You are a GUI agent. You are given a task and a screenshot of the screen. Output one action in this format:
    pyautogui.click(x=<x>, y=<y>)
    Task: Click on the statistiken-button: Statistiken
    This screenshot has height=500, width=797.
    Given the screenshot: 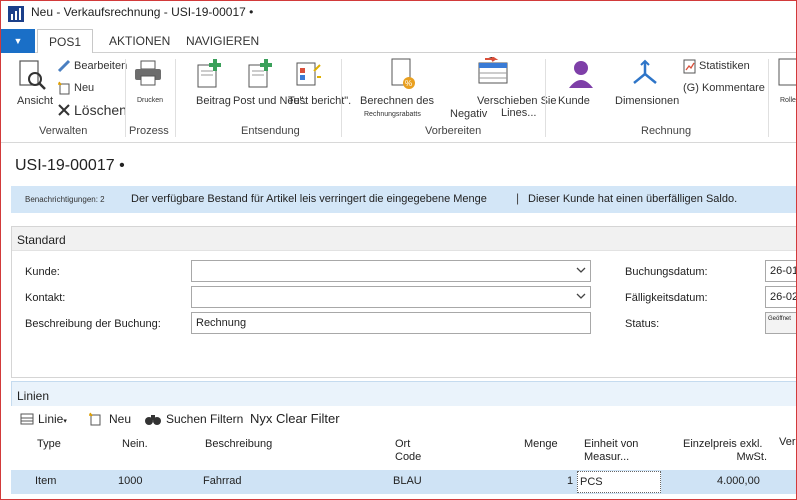 What is the action you would take?
    pyautogui.click(x=724, y=66)
    